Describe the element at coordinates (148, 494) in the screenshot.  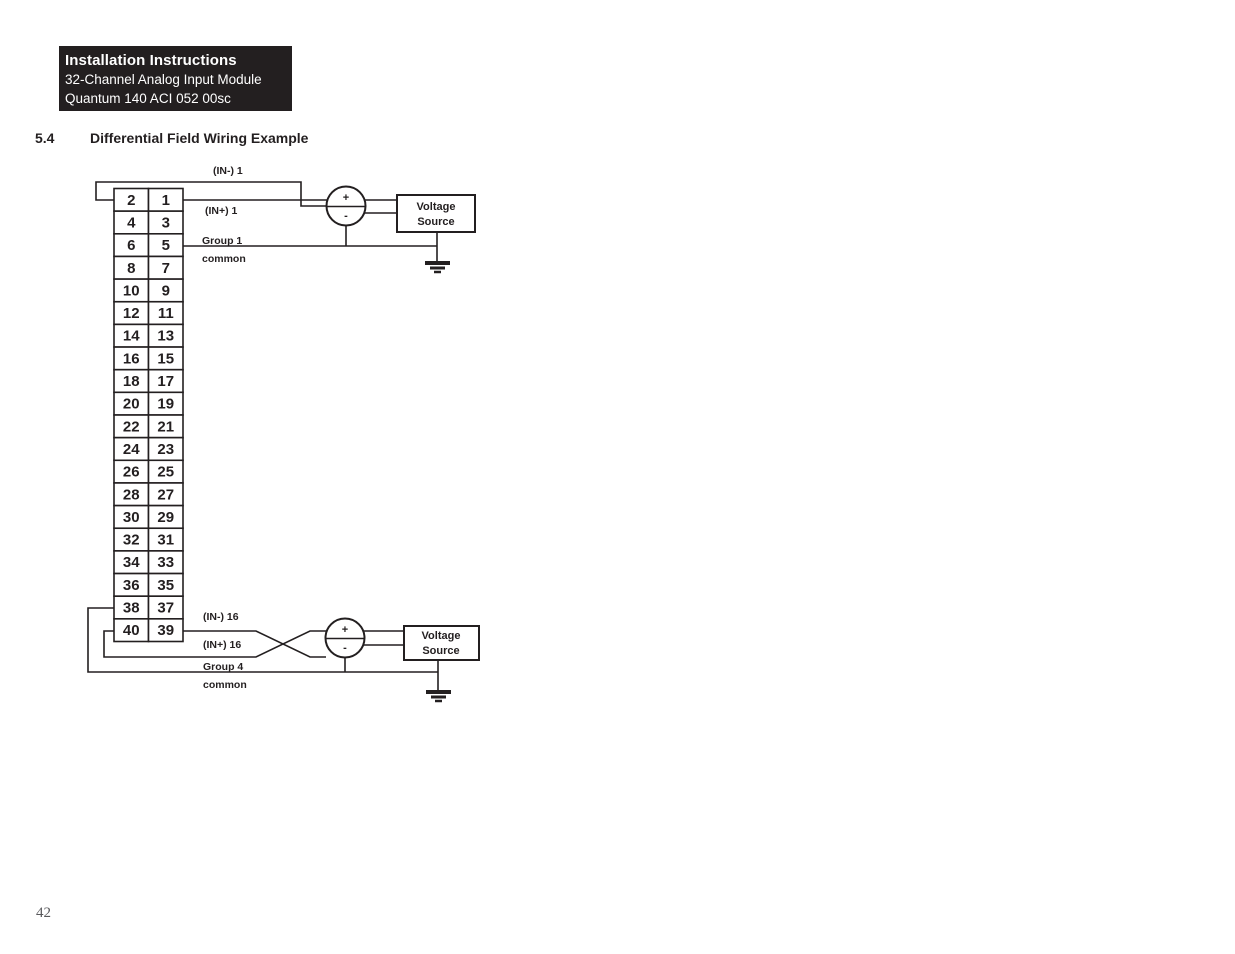
I see `terminal-row: 28 27` at that location.